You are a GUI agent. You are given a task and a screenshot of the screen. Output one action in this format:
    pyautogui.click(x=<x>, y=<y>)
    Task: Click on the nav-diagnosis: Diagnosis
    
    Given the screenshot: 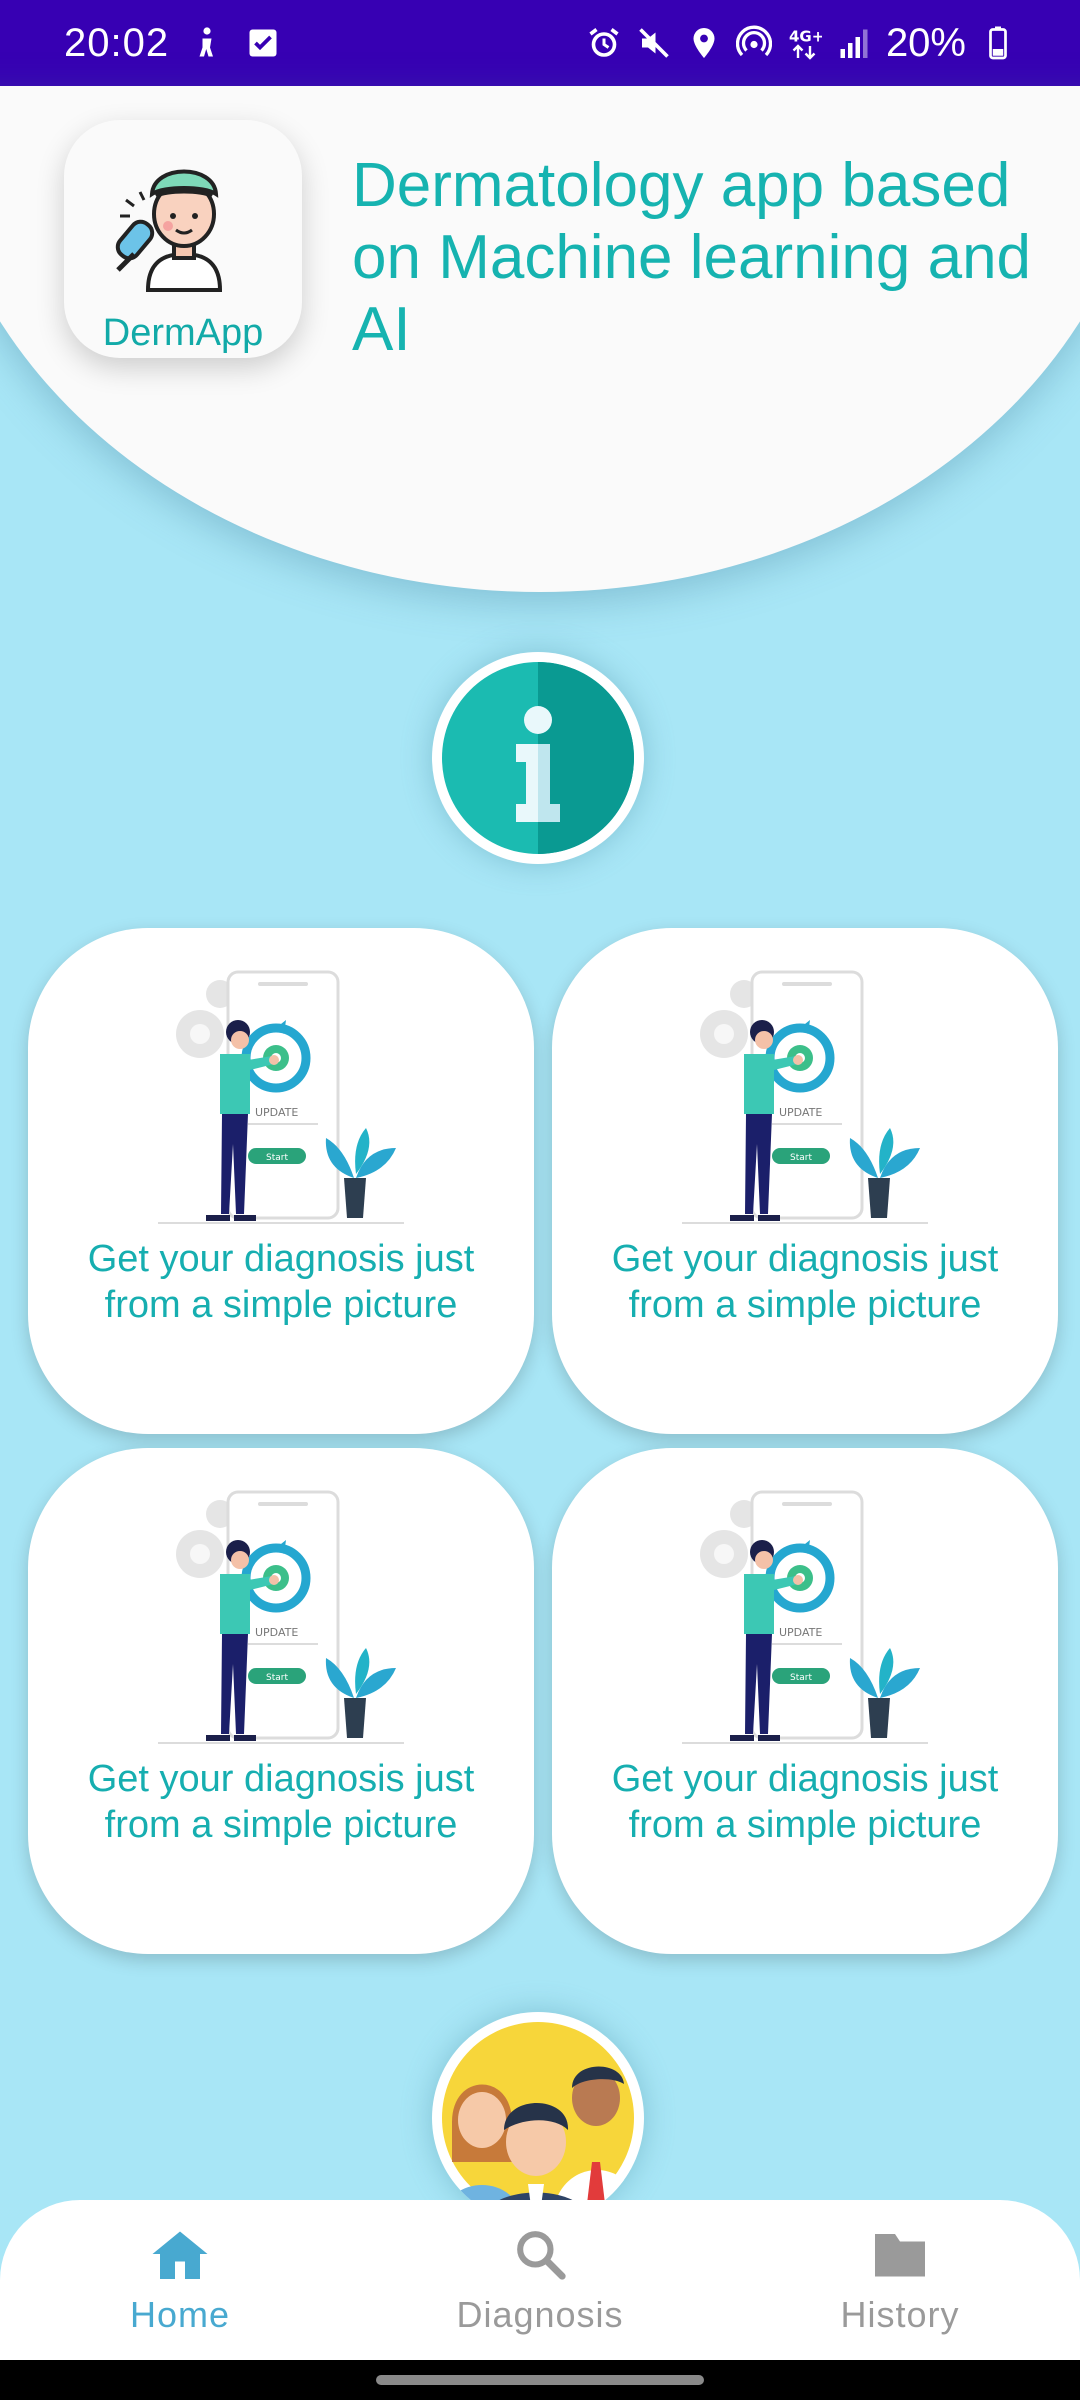 What is the action you would take?
    pyautogui.click(x=540, y=2281)
    